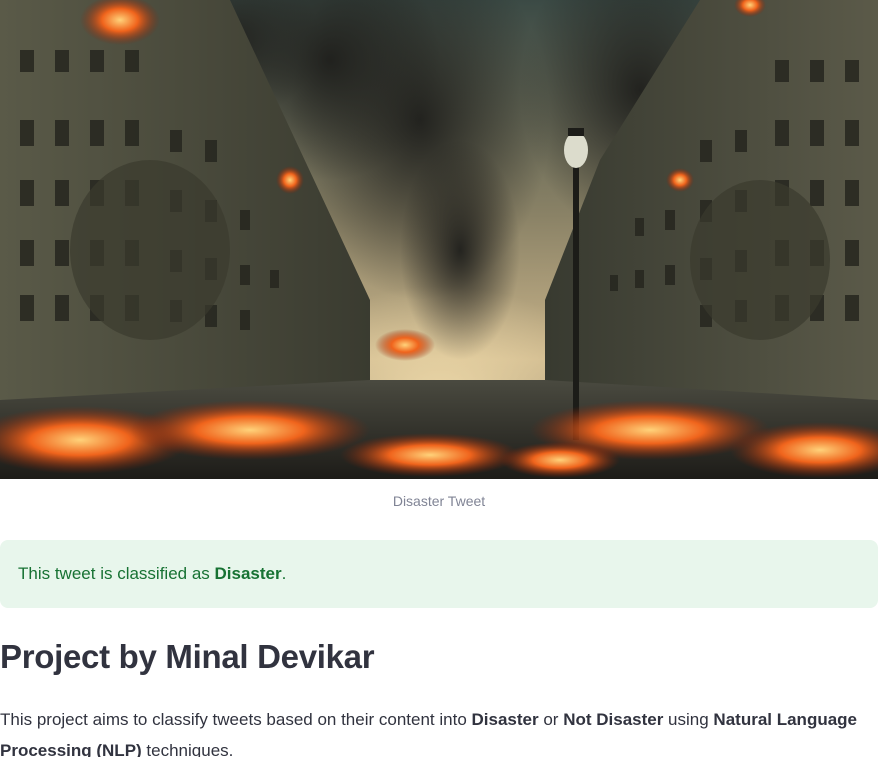 The width and height of the screenshot is (881, 757). What do you see at coordinates (187, 656) in the screenshot?
I see `page-title: Project by Minal Devikar` at bounding box center [187, 656].